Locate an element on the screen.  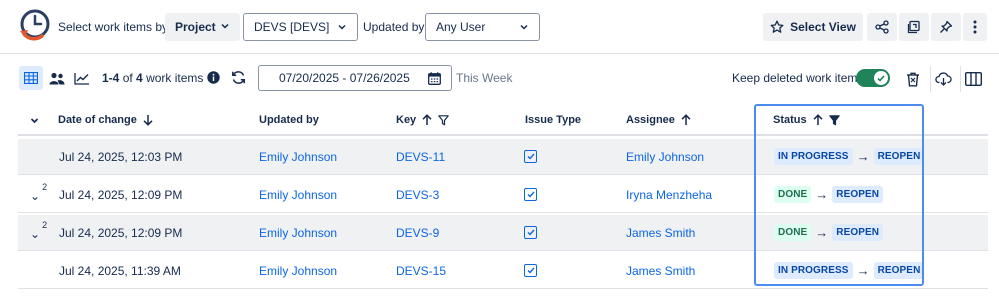
issue-key-link: DEVS-3 is located at coordinates (417, 195).